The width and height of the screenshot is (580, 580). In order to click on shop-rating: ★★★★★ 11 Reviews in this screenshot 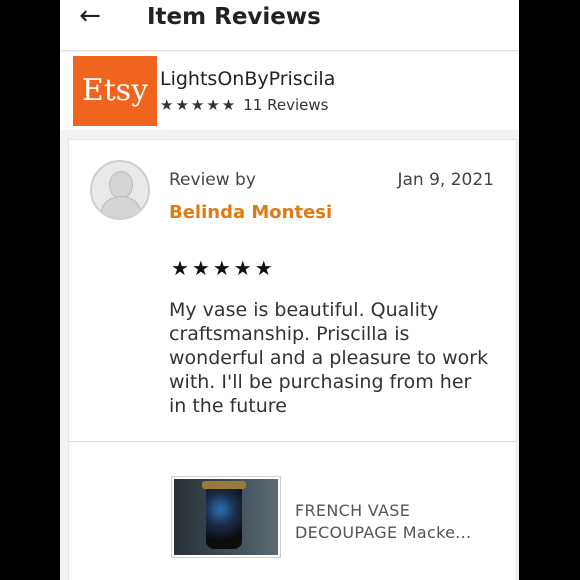, I will do `click(244, 105)`.